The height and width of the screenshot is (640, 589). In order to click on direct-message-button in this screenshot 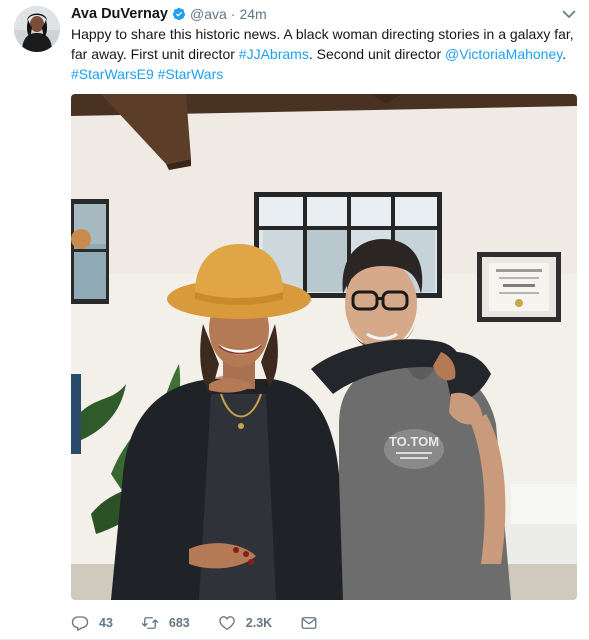, I will do `click(314, 623)`.